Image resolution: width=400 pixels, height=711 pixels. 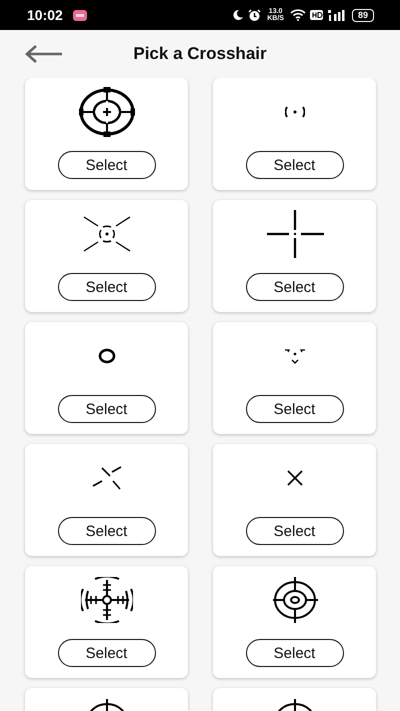 What do you see at coordinates (106, 234) in the screenshot?
I see `dot-ring-icon` at bounding box center [106, 234].